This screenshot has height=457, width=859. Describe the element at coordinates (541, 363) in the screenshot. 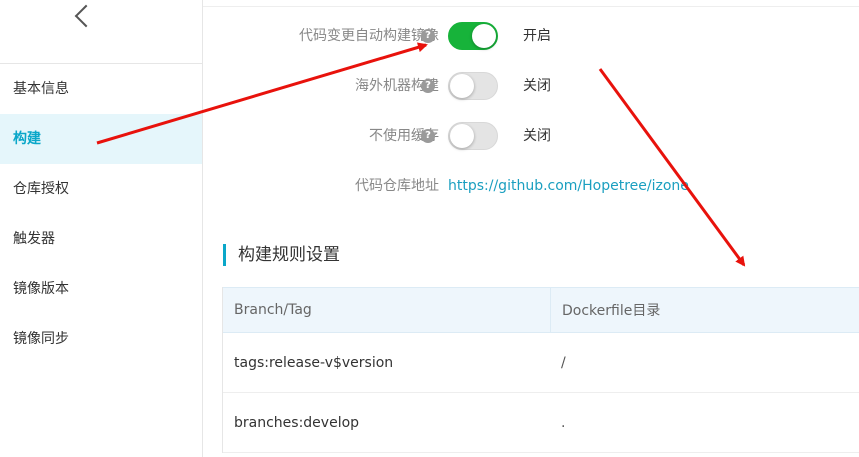

I see `table-row: tags:release-v$version /` at that location.